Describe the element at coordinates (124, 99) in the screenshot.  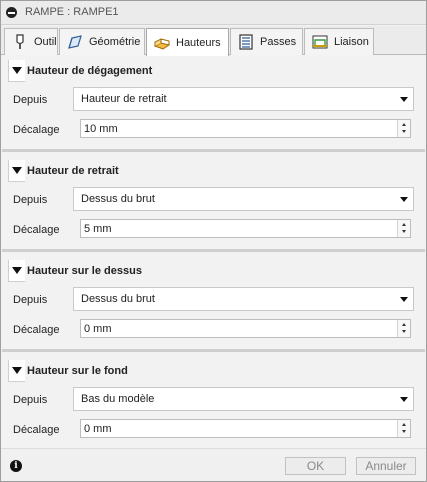
I see `from-dropdown-value: Hauteur de retrait` at that location.